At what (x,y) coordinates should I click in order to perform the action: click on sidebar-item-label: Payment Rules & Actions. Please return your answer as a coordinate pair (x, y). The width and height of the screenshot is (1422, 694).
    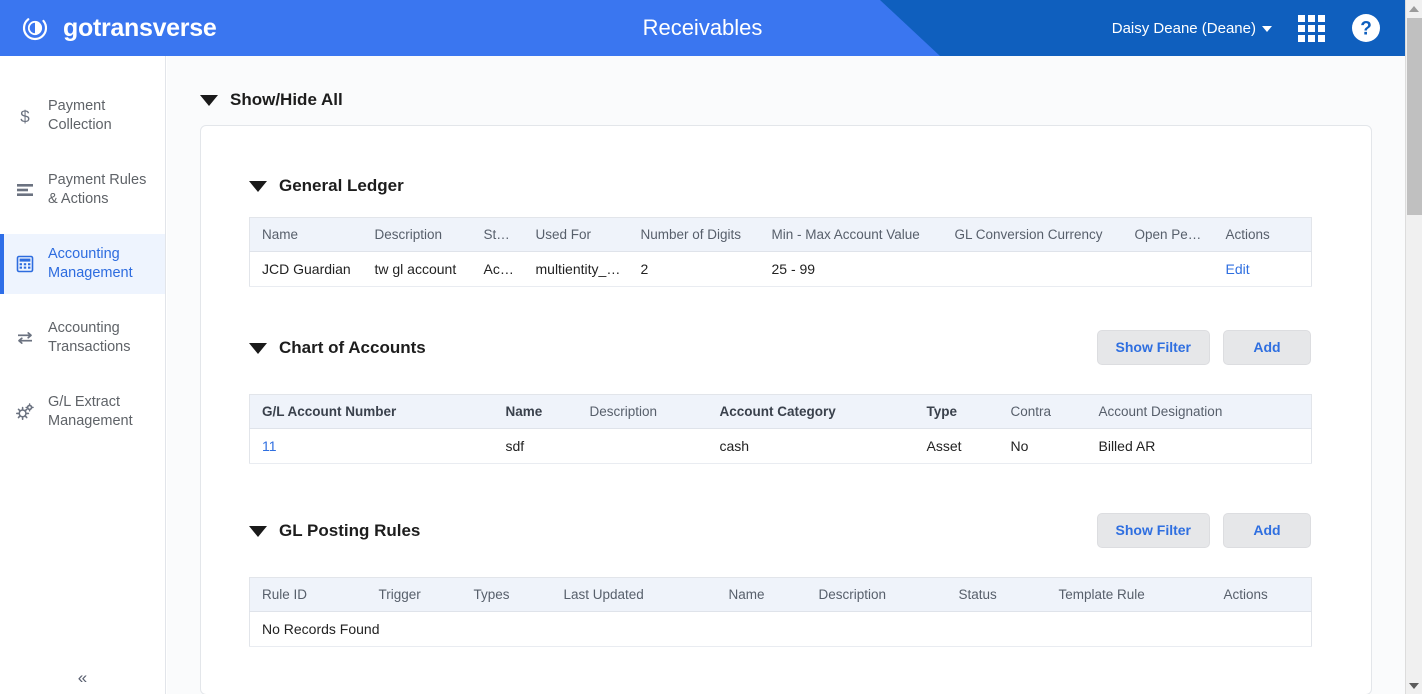
    Looking at the image, I should click on (97, 189).